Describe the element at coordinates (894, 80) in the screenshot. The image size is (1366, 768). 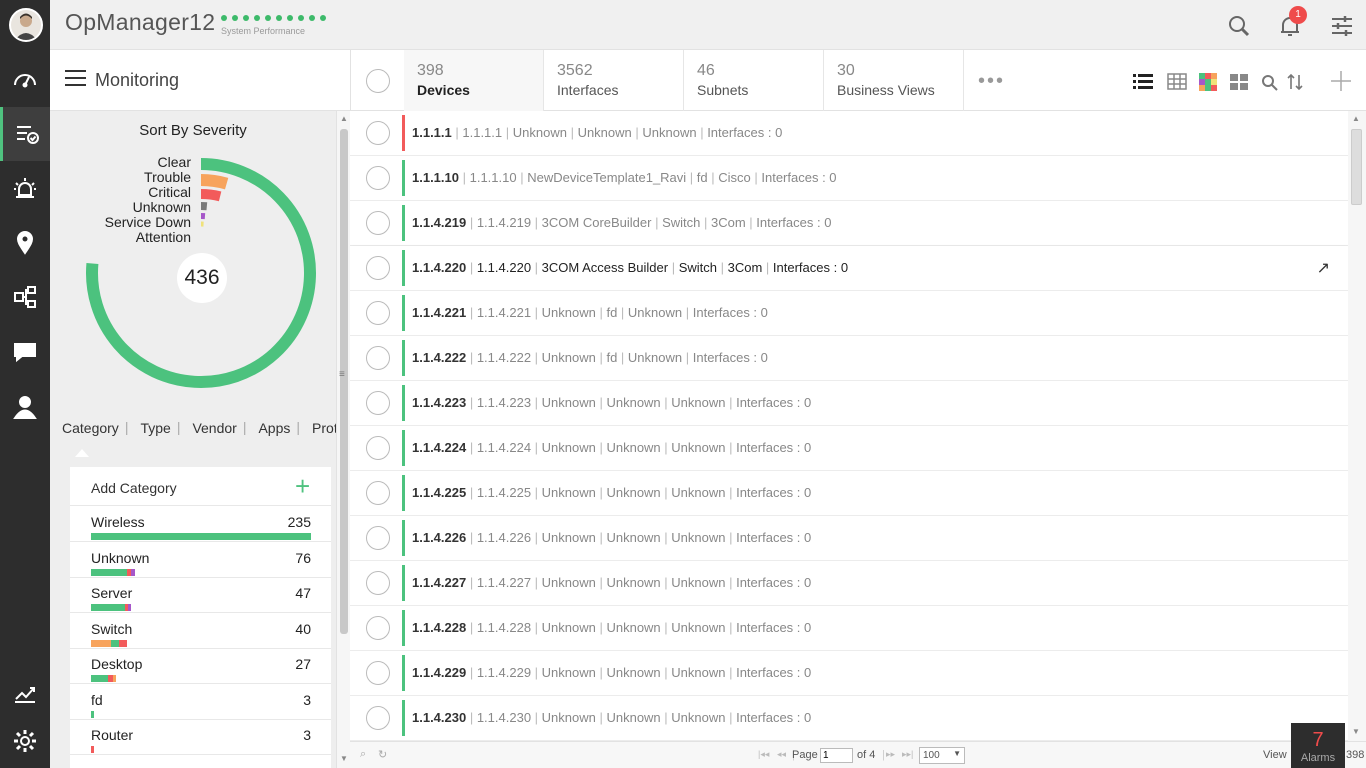
I see `tab-business-views: 30 Business Views` at that location.